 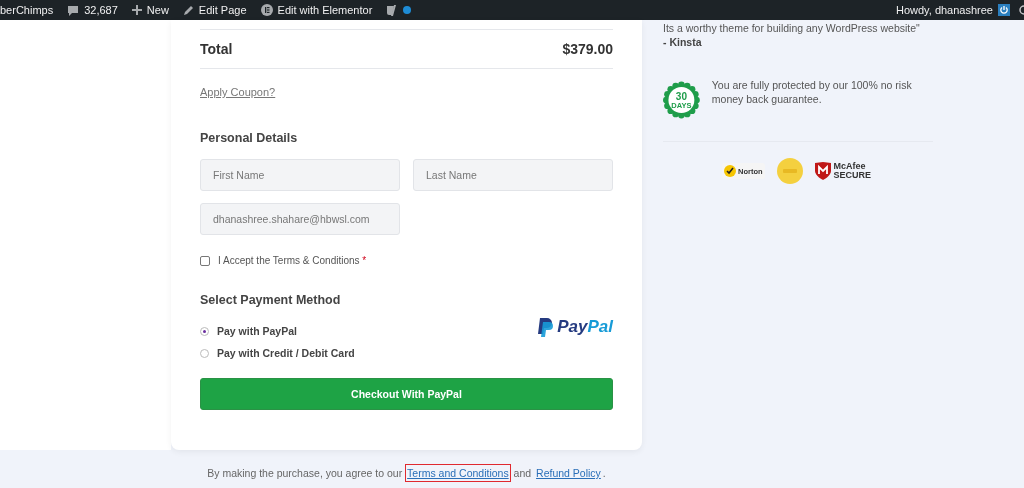 I want to click on terms-checkbox, so click(x=205, y=260).